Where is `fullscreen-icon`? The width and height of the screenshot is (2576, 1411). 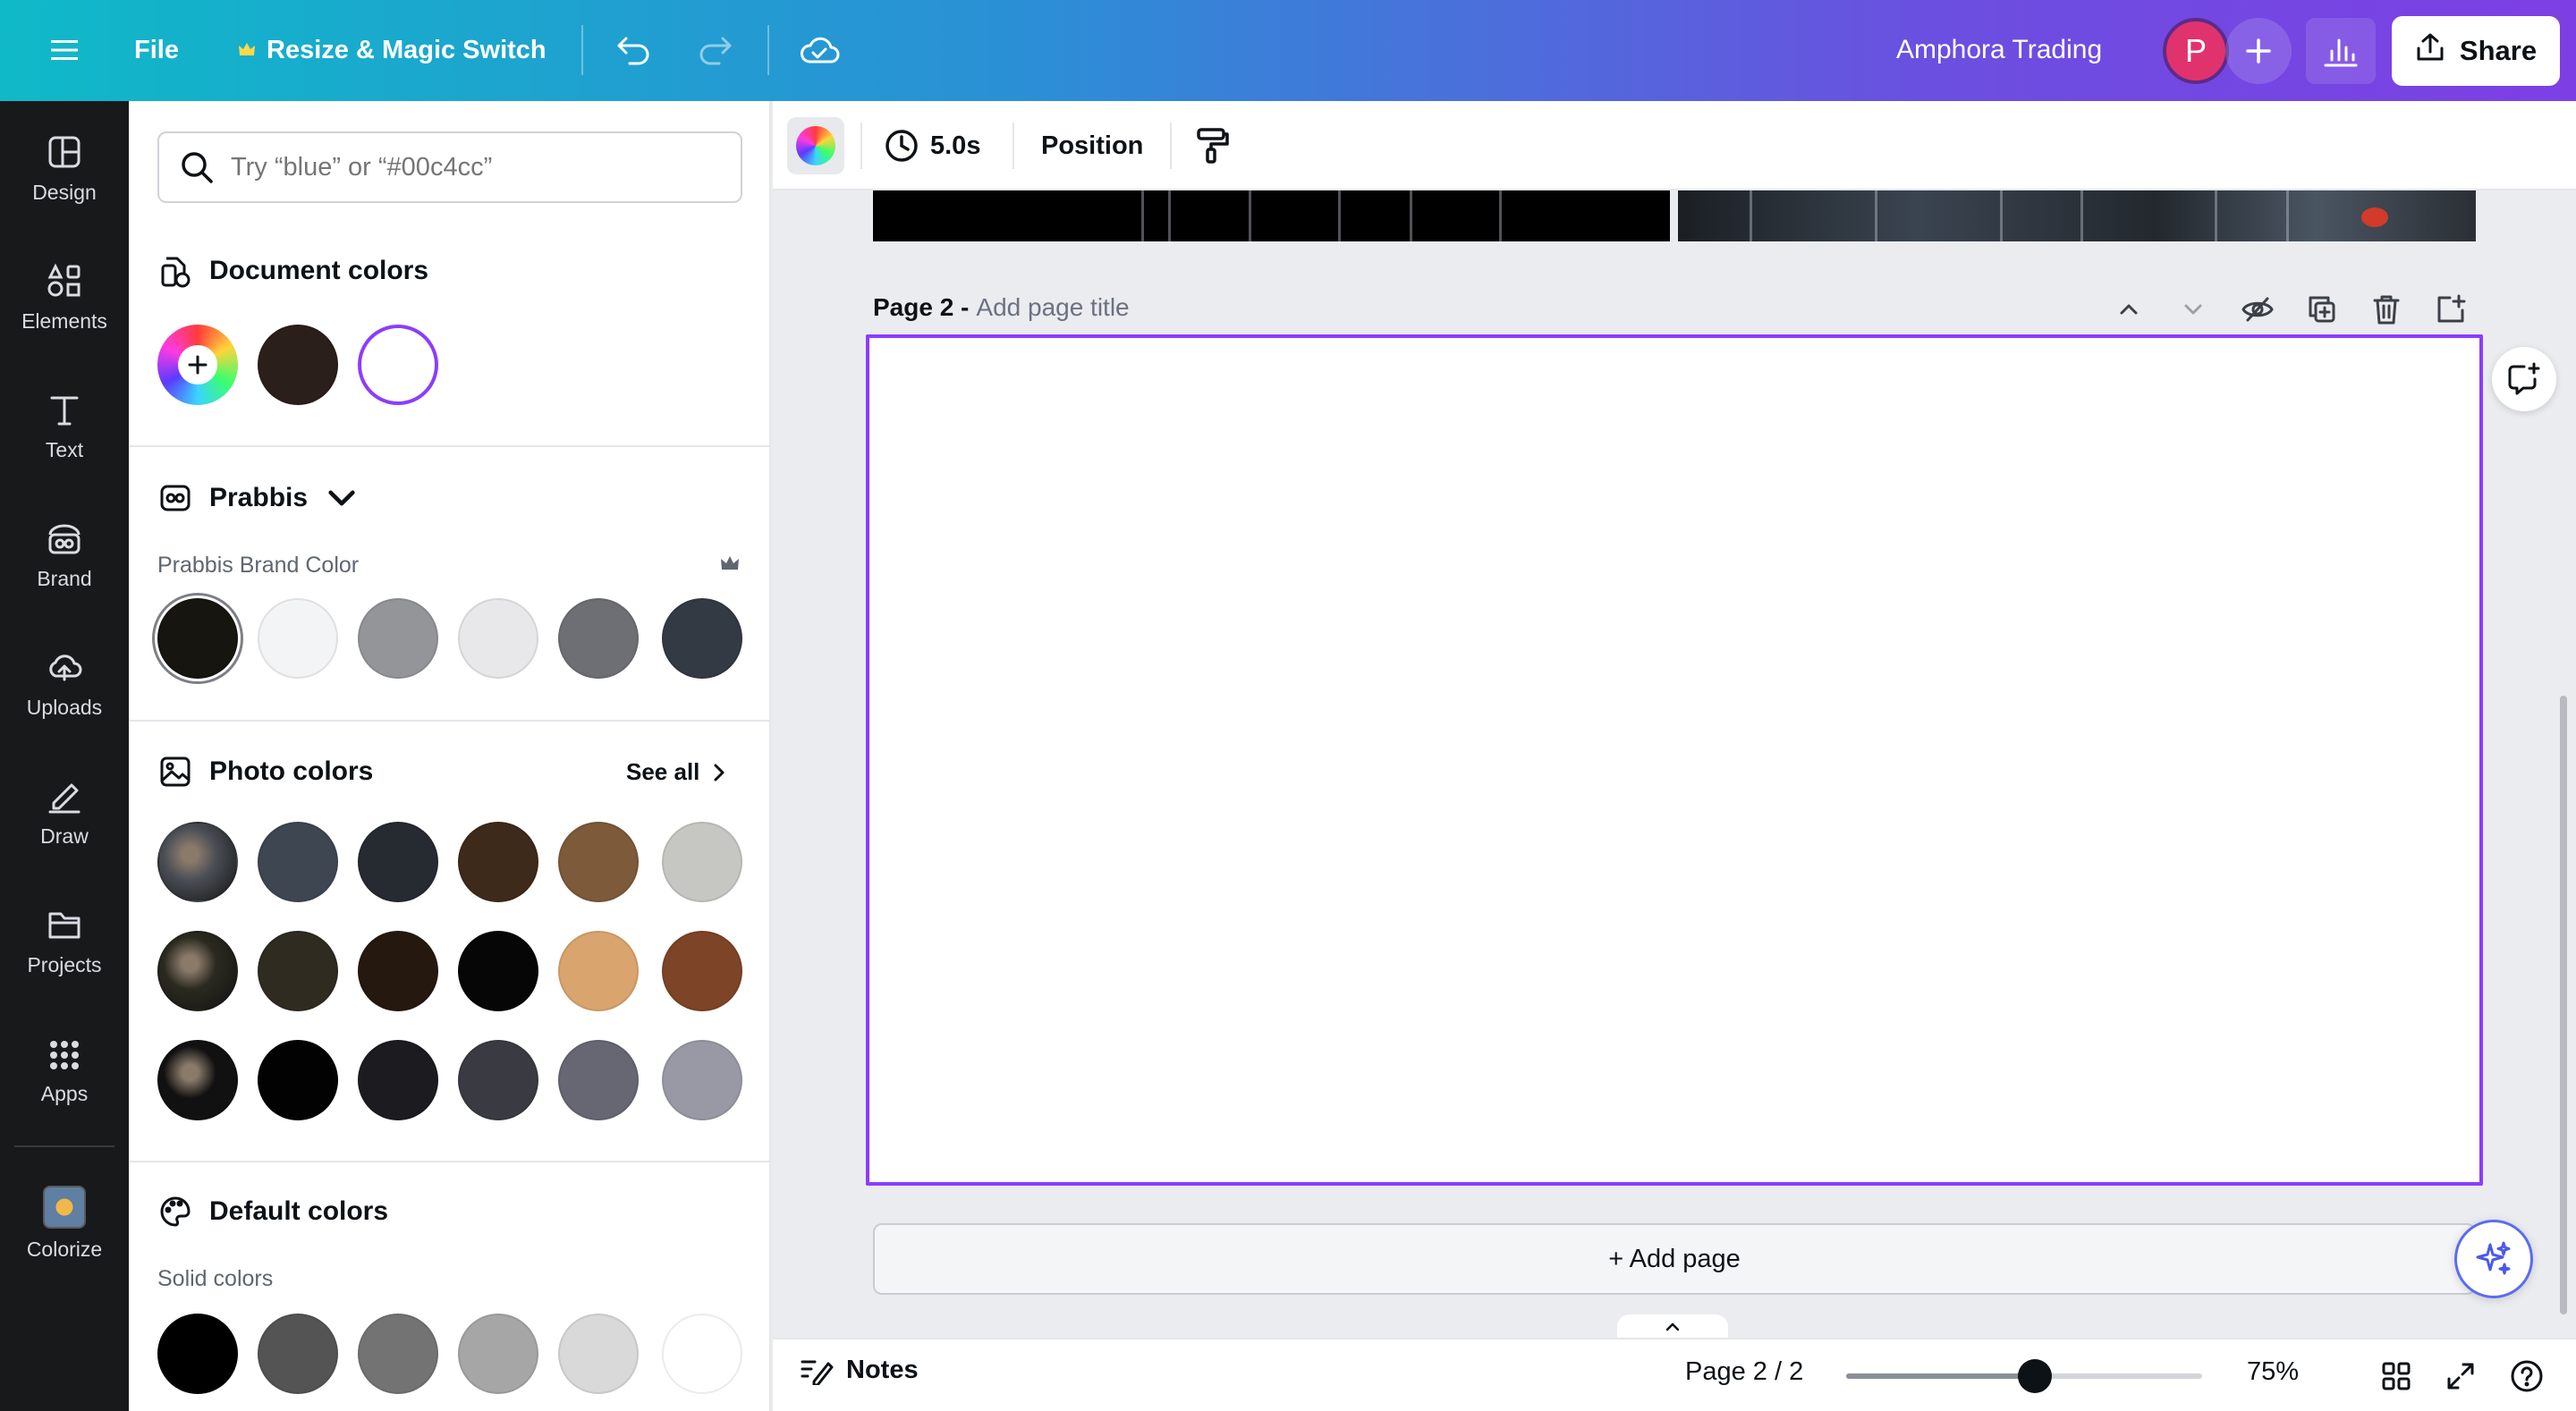 fullscreen-icon is located at coordinates (2460, 1376).